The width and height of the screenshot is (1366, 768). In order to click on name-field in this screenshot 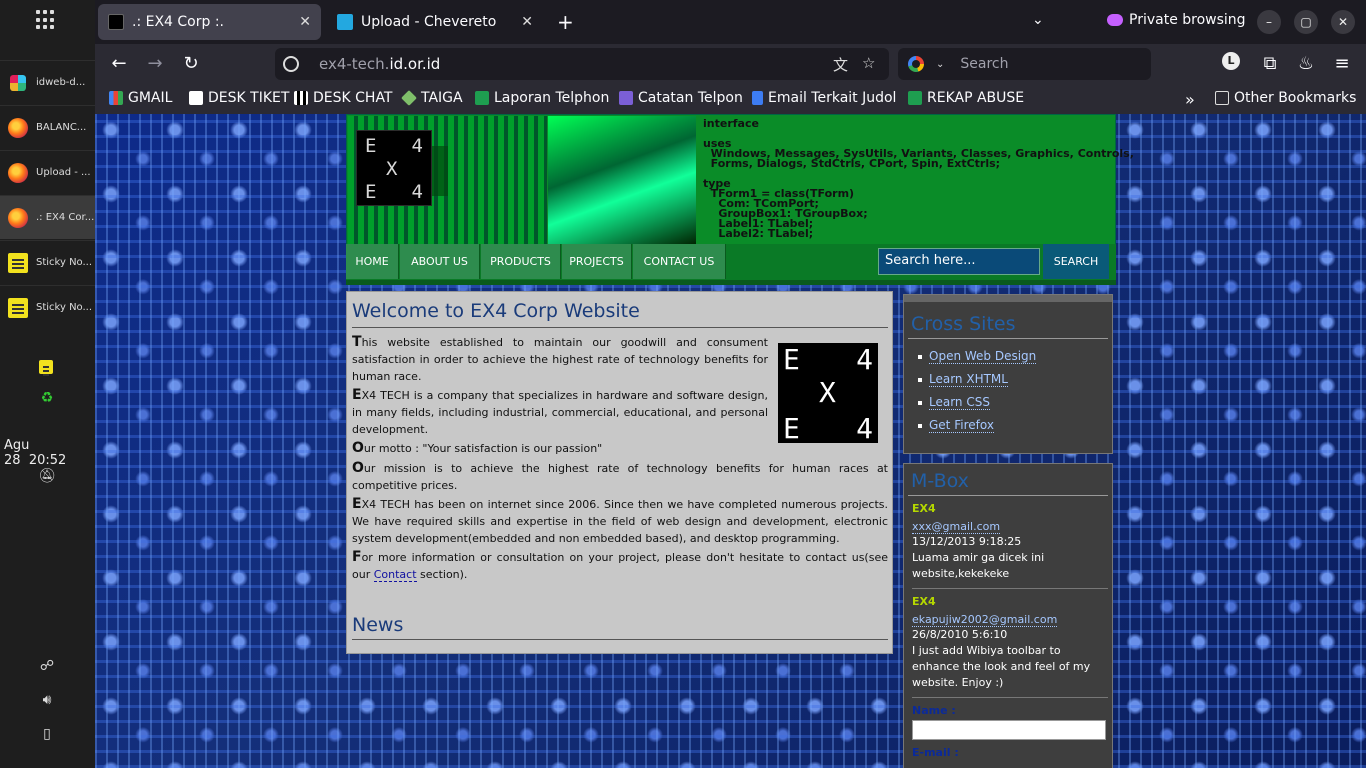, I will do `click(1009, 730)`.